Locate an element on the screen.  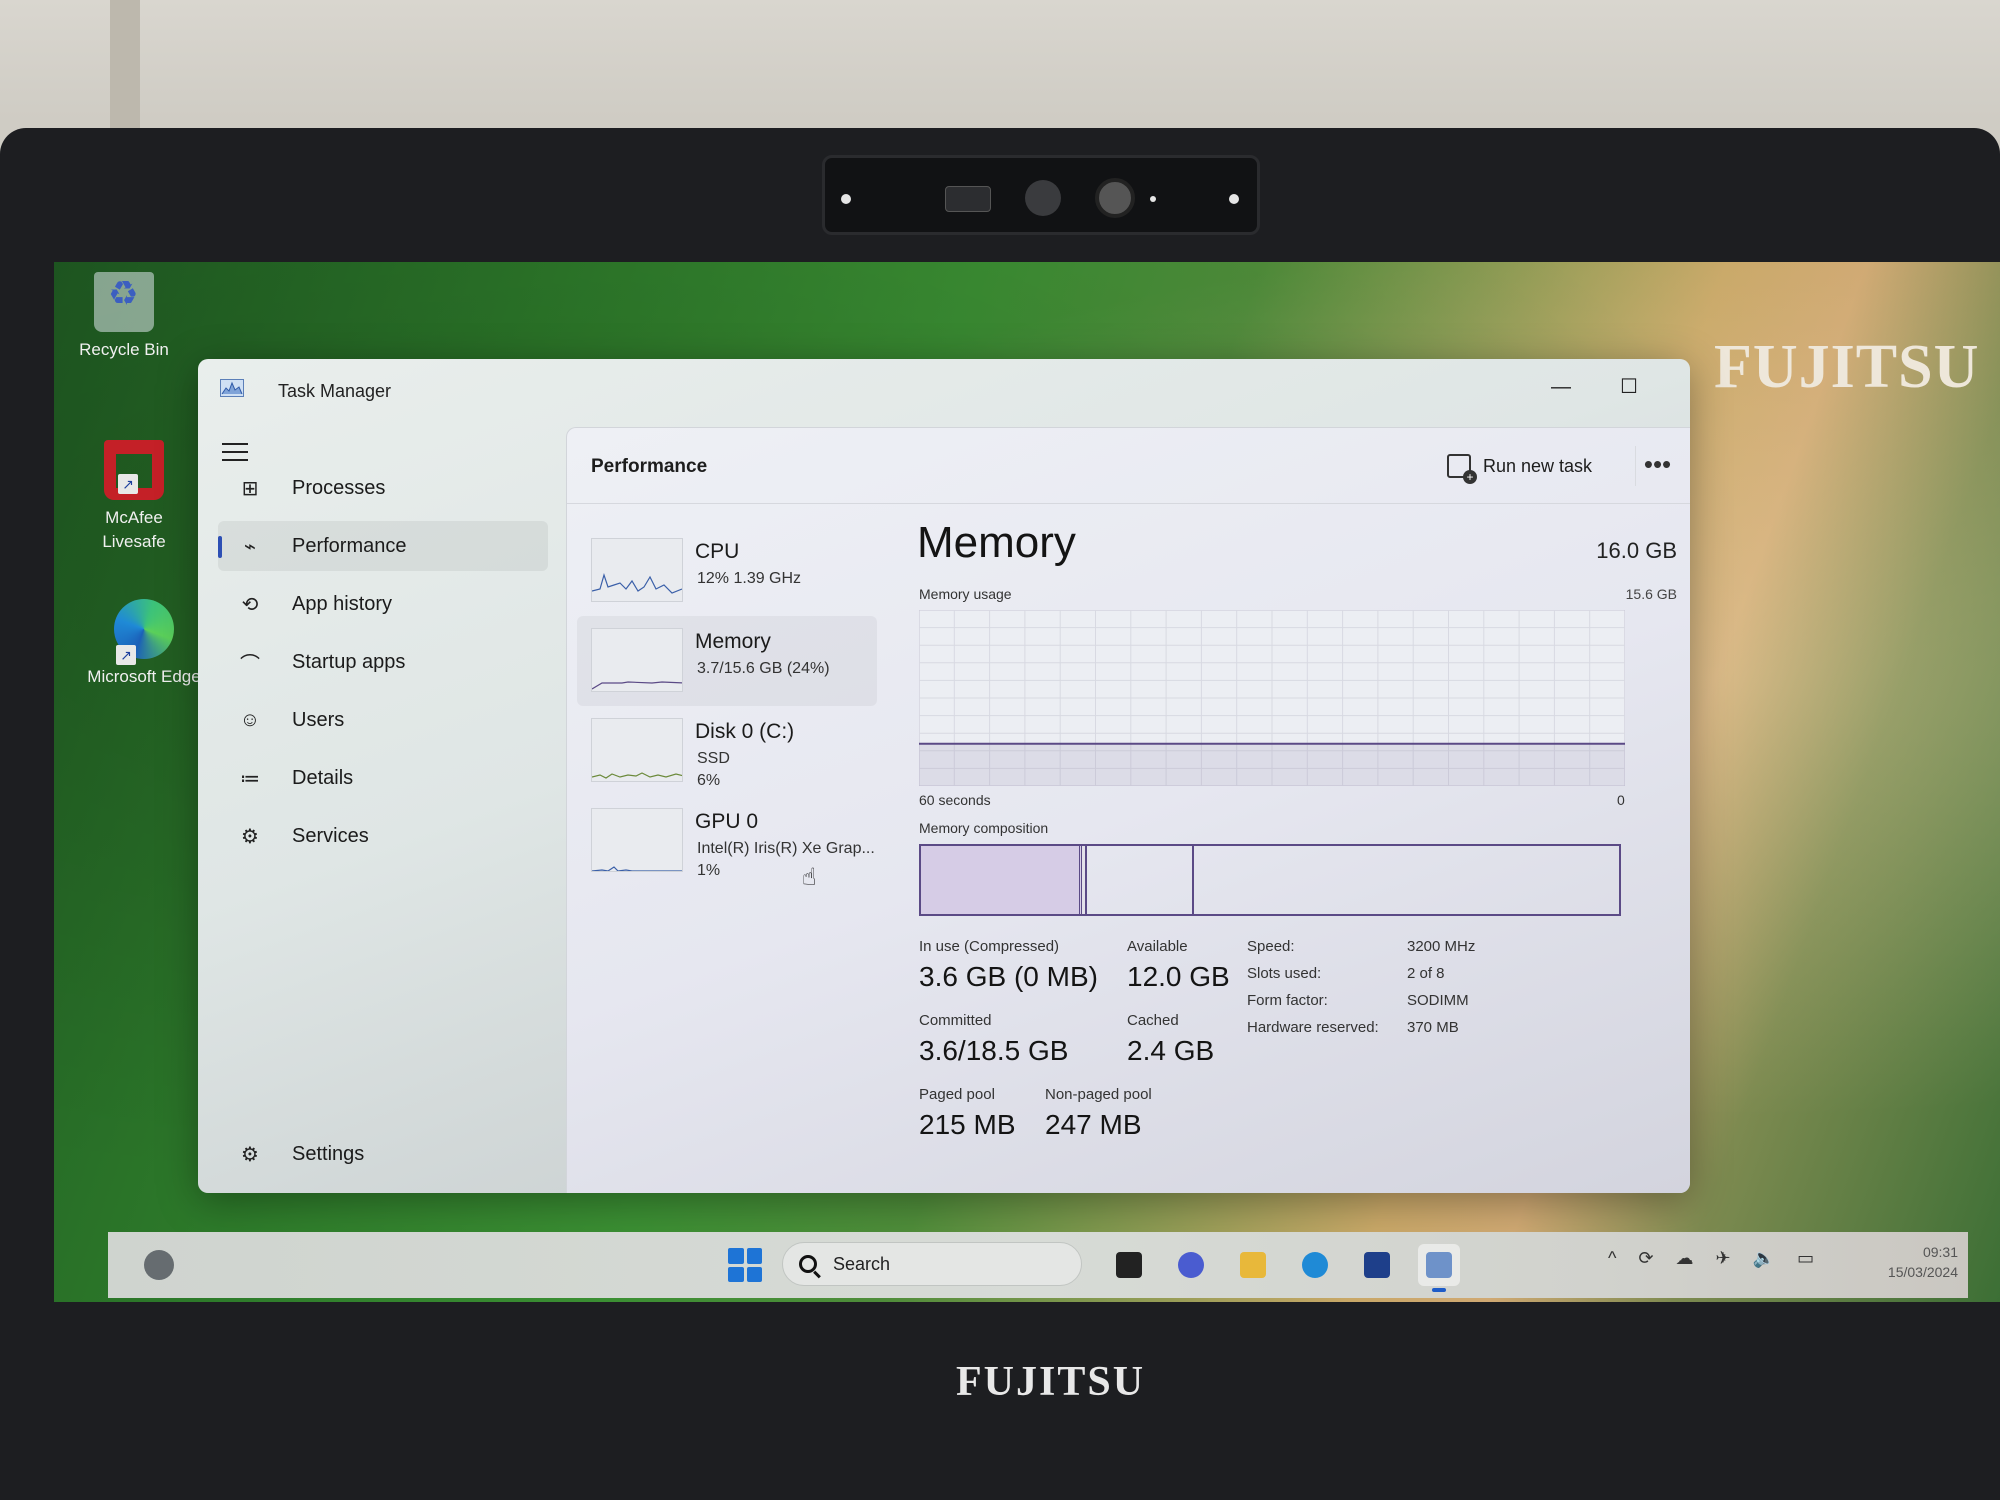
more-options-button: ••• is located at coordinates (1657, 466).